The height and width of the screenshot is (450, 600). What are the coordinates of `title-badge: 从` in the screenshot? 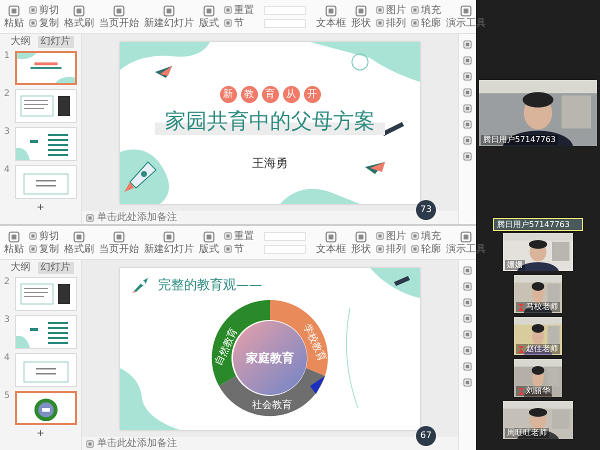 It's located at (291, 94).